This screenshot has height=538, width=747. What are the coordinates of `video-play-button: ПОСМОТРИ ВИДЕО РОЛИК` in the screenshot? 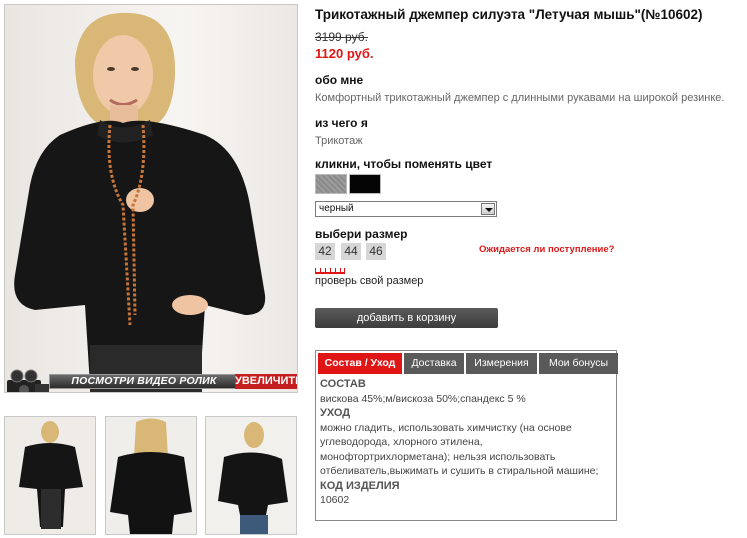 It's located at (144, 381).